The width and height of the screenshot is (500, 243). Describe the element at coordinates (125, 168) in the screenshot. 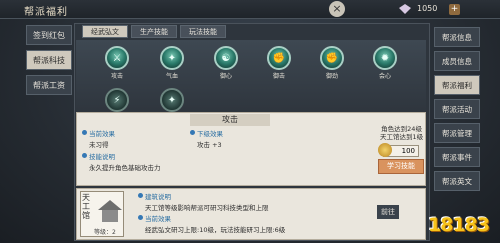

I see `skill-desc-value: 永久提升角色基础攻击力` at that location.